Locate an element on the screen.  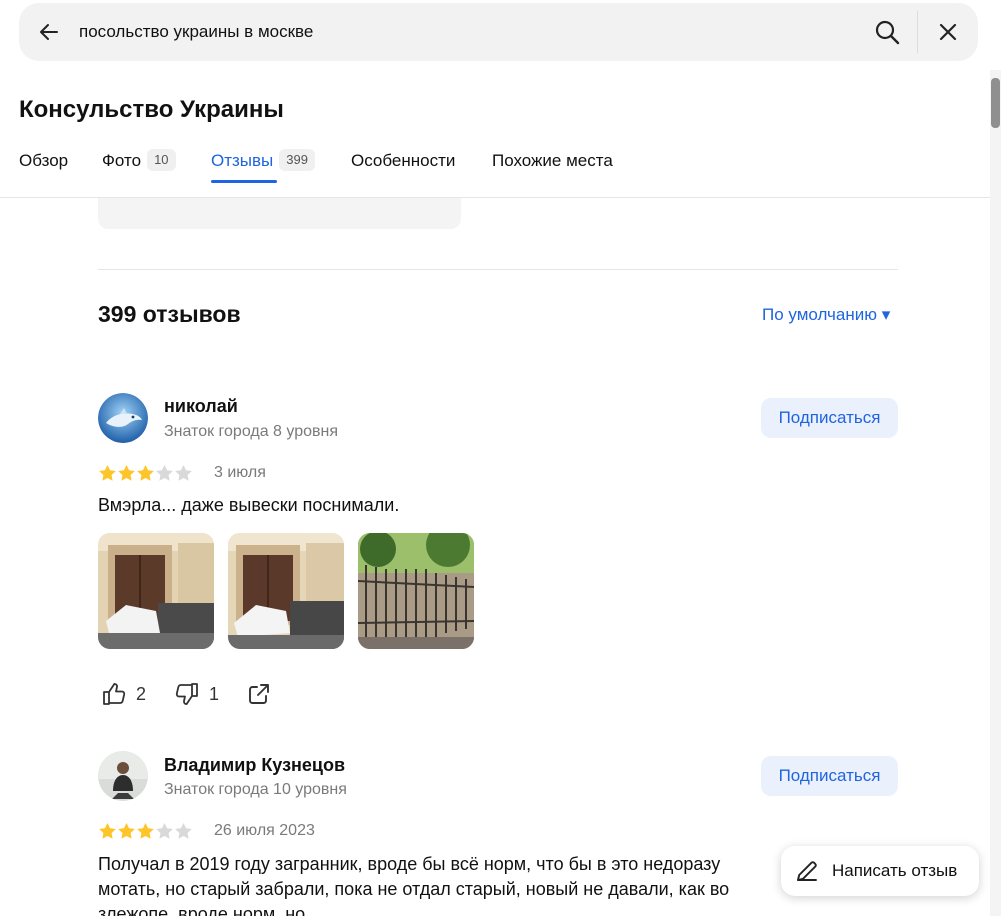
tab-overview: Обзор is located at coordinates (43, 167).